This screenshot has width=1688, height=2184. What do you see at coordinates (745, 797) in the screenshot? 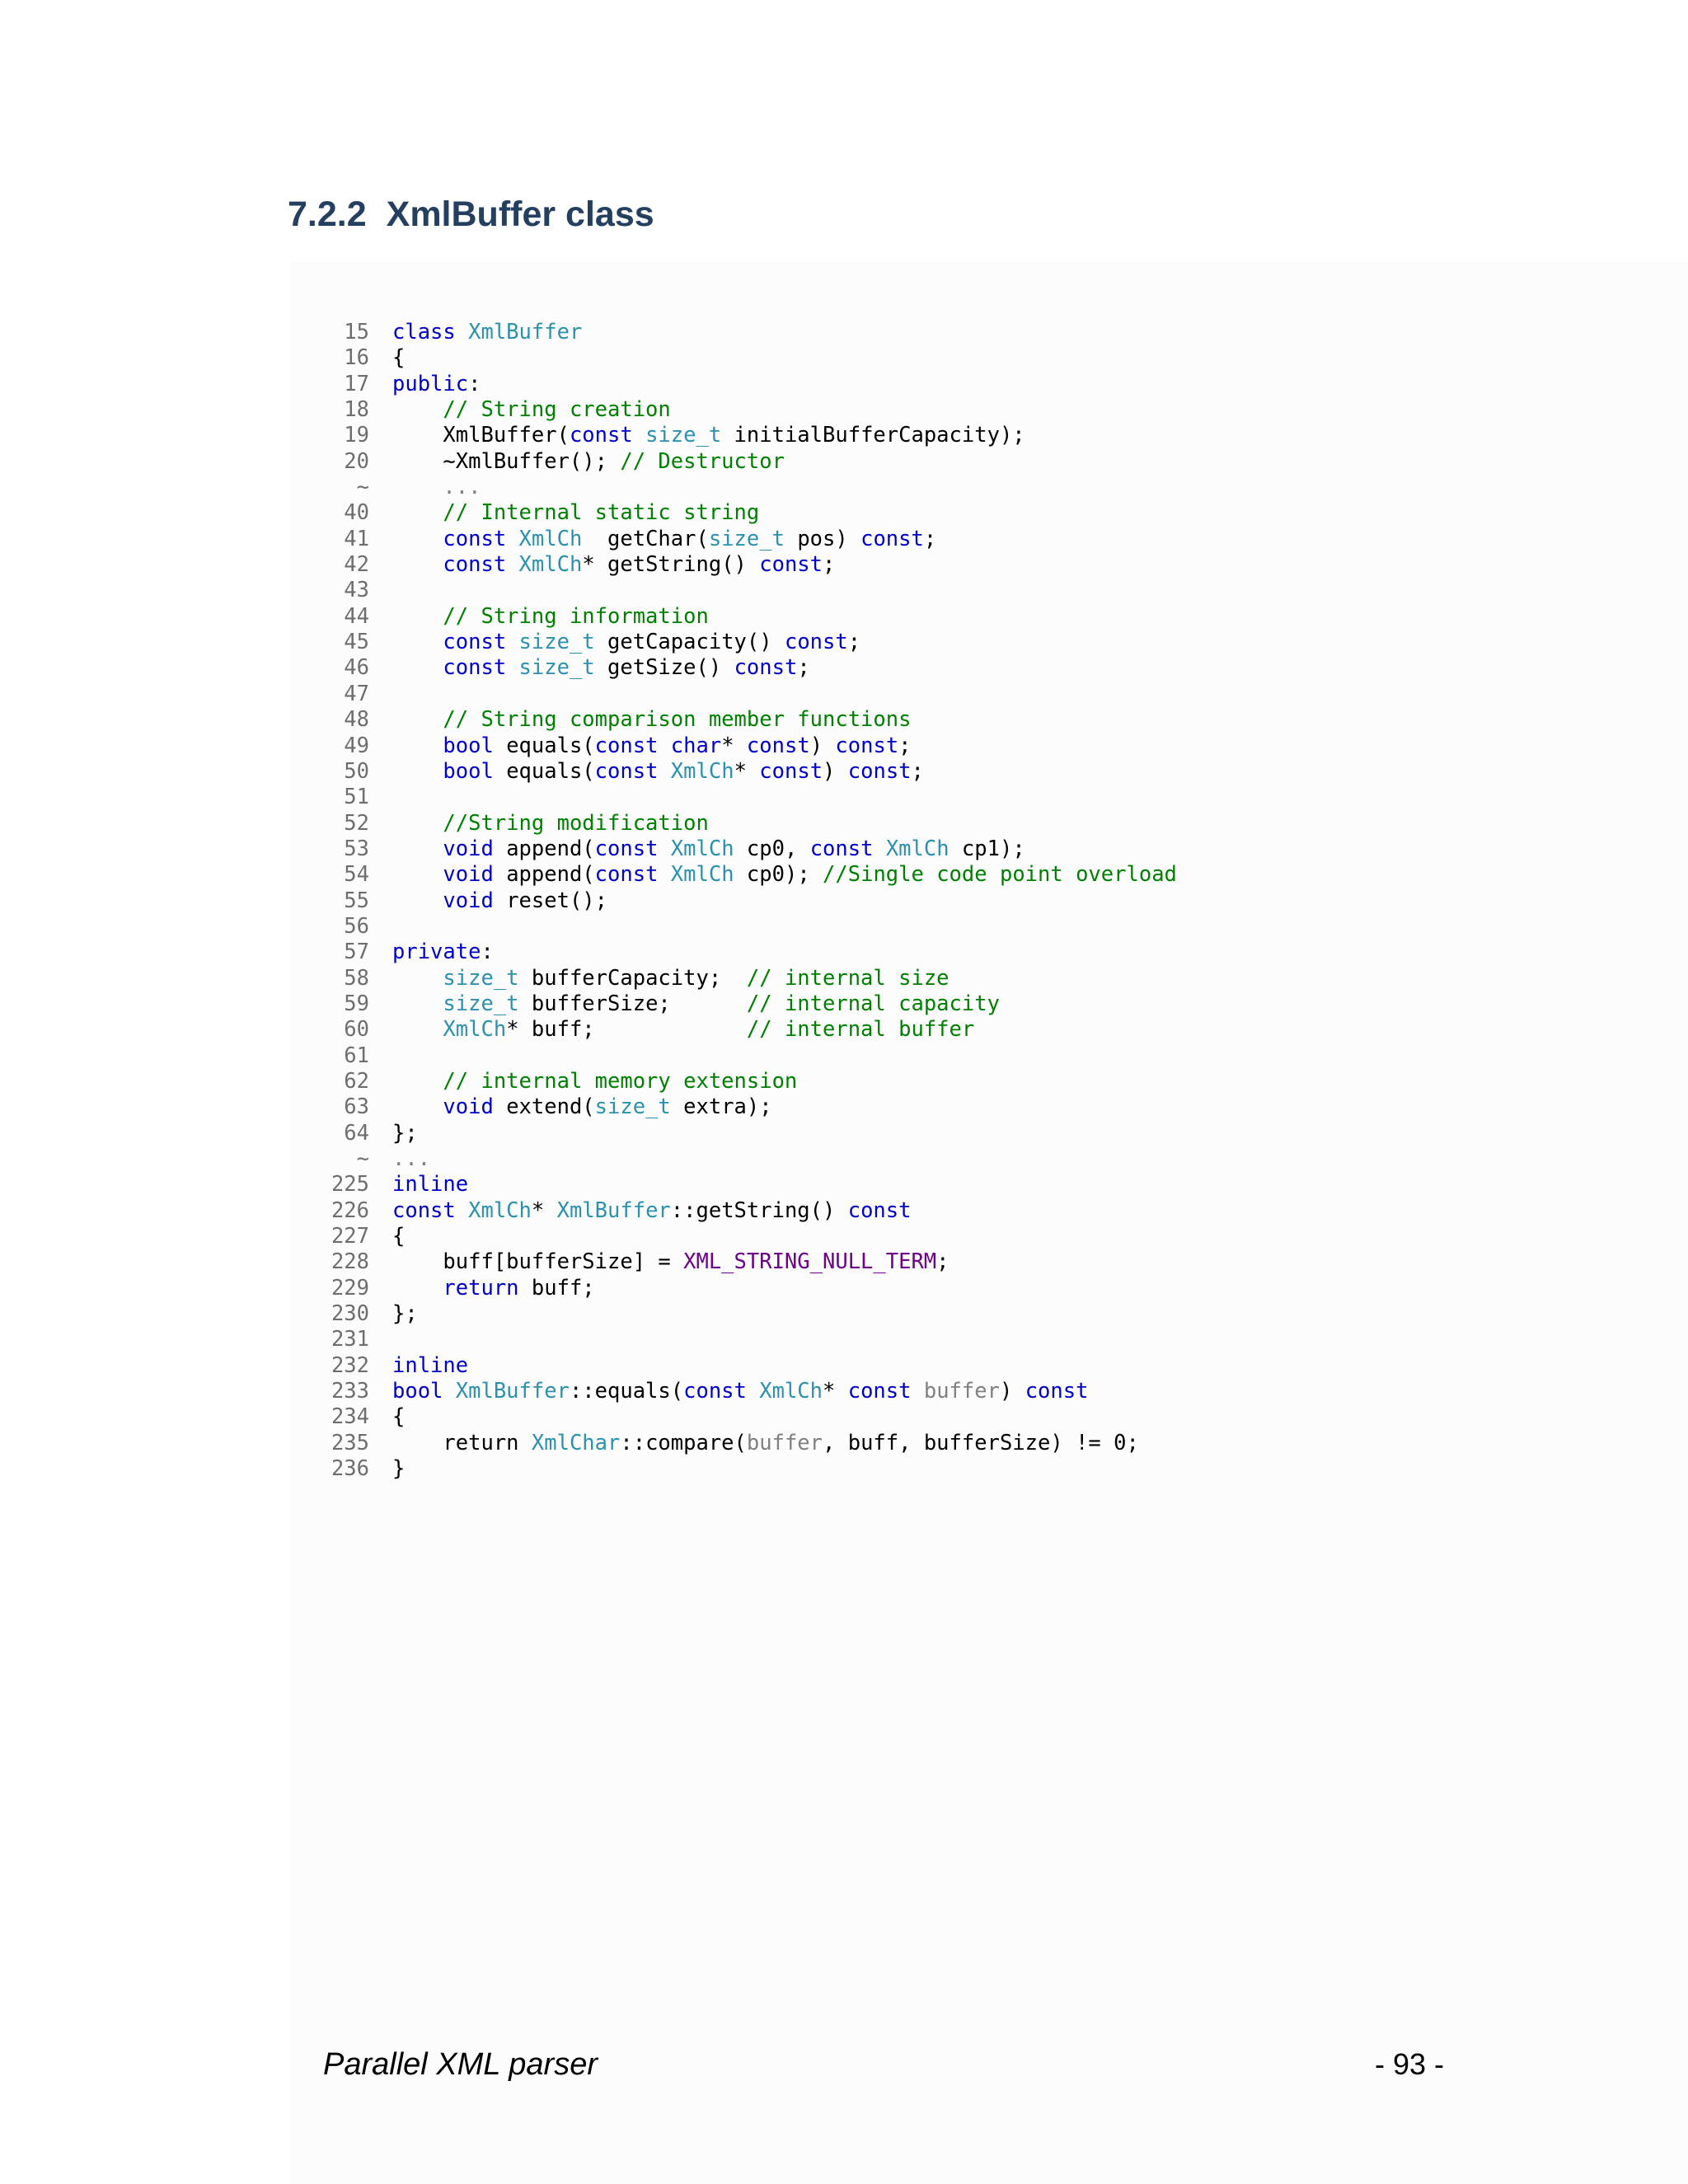
I see `code-line: 51` at bounding box center [745, 797].